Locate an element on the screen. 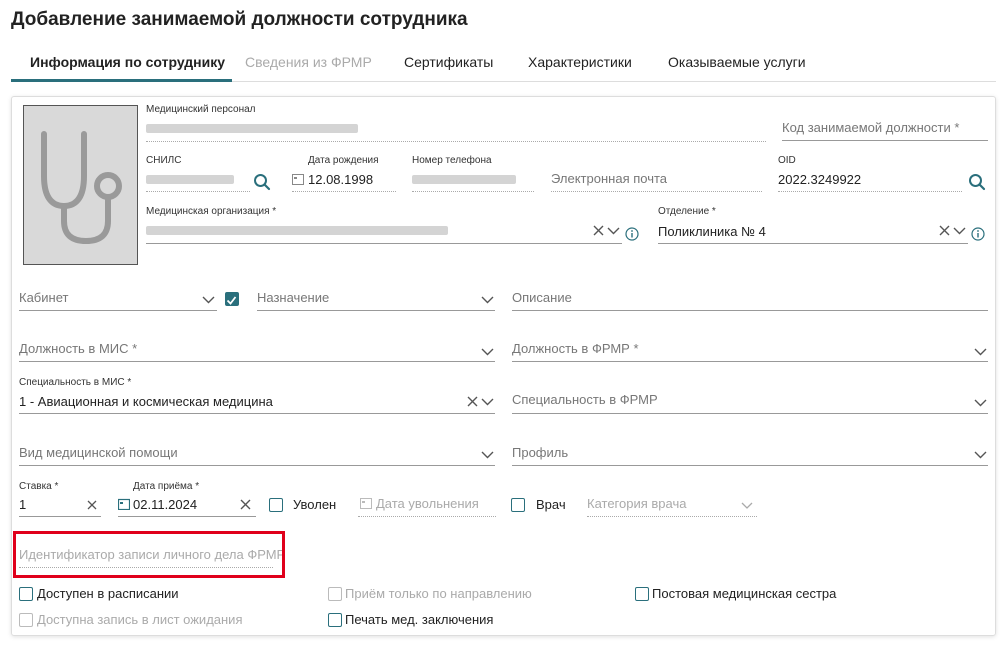  mis-position-line is located at coordinates (257, 361).